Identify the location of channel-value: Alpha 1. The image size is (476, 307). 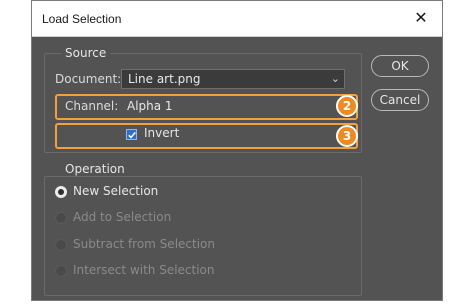
(150, 106).